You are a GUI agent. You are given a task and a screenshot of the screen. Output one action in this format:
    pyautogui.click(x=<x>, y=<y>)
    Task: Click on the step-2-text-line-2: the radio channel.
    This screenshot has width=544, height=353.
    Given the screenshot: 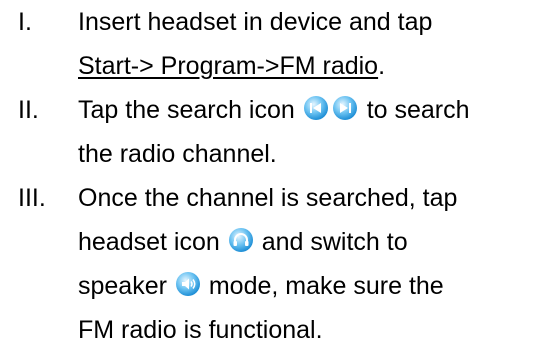 What is the action you would take?
    pyautogui.click(x=177, y=154)
    